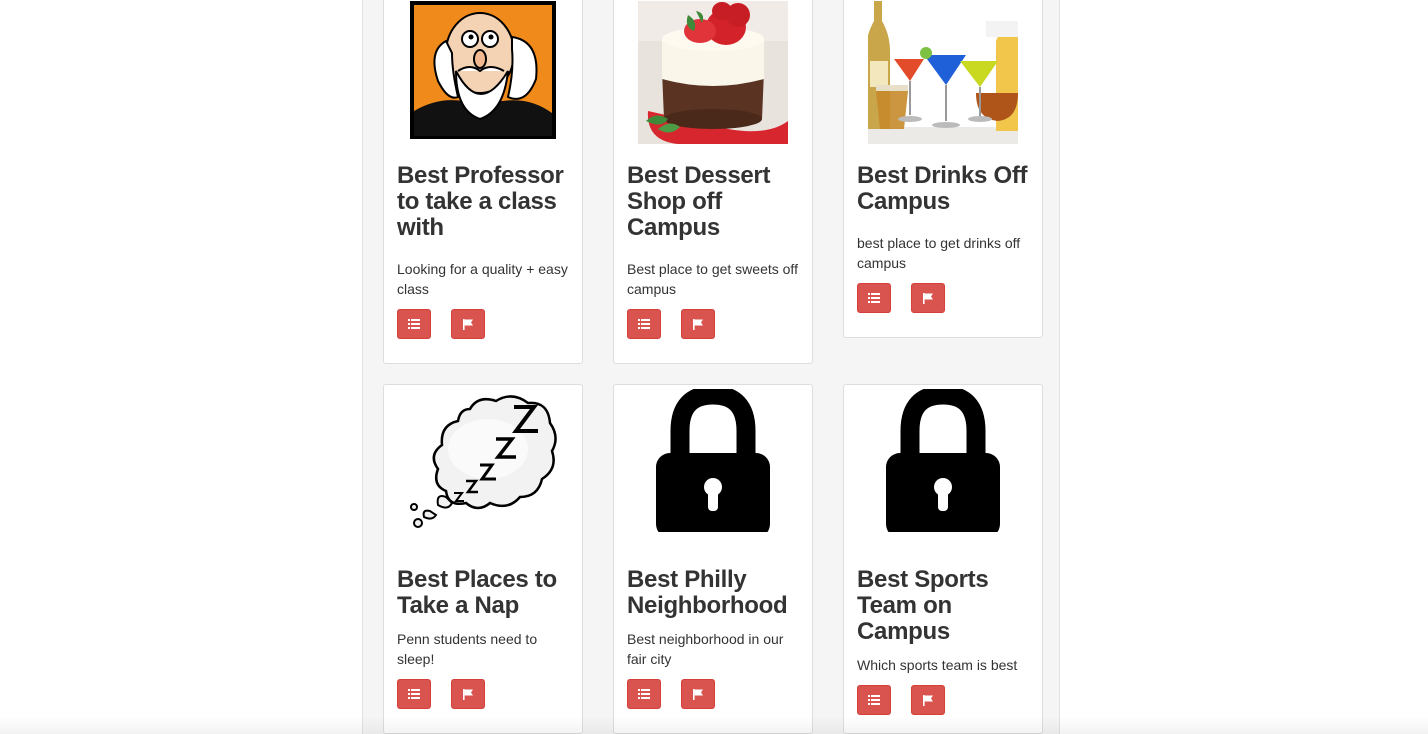  What do you see at coordinates (480, 201) in the screenshot?
I see `card-title: Best Professor to take a class with` at bounding box center [480, 201].